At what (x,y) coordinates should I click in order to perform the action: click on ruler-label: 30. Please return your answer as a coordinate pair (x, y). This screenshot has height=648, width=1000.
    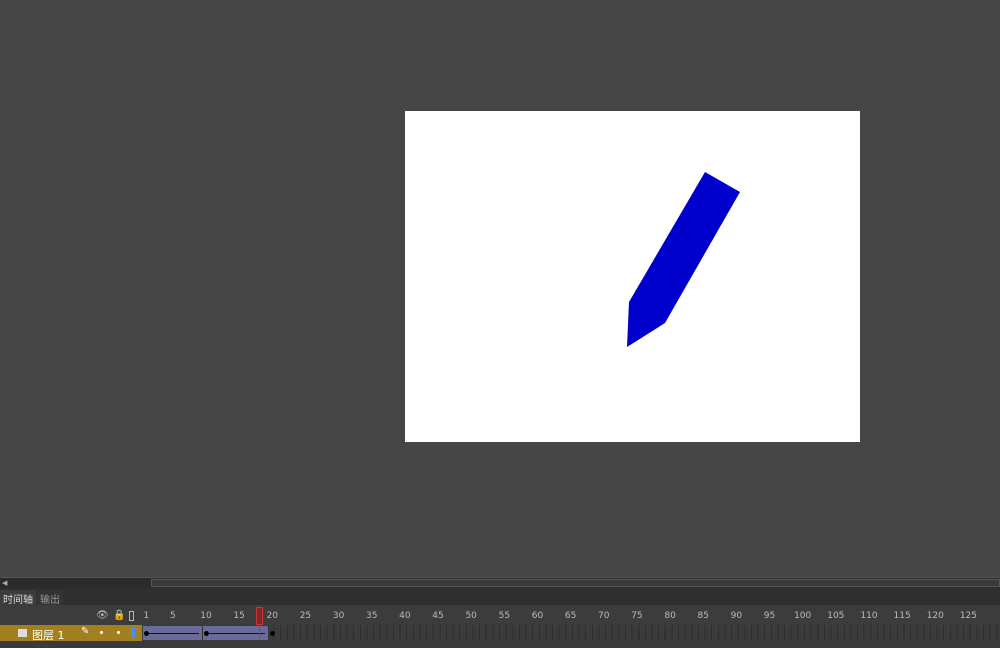
    Looking at the image, I should click on (338, 616).